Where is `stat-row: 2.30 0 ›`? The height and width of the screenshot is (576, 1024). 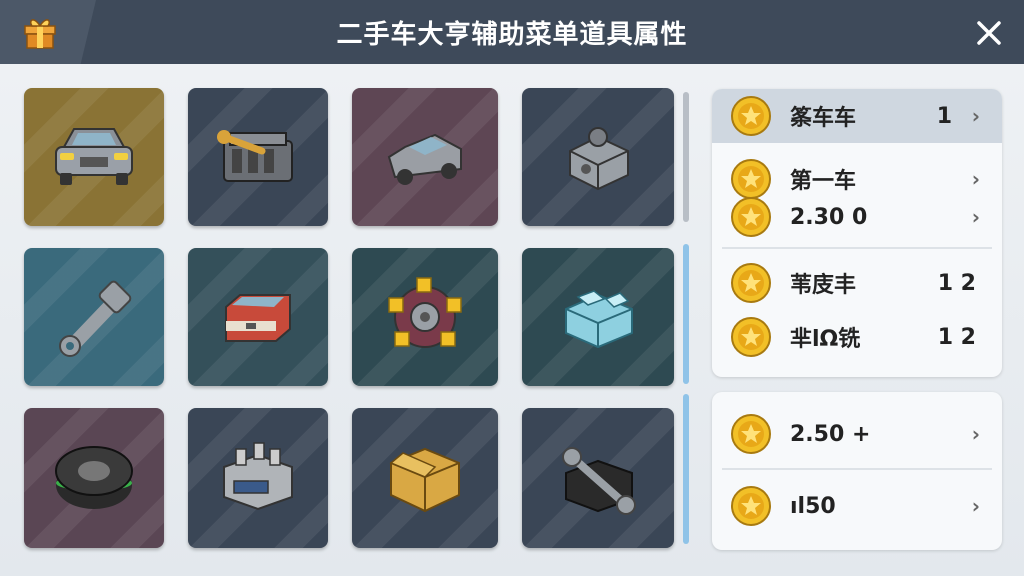 stat-row: 2.30 0 › is located at coordinates (857, 217).